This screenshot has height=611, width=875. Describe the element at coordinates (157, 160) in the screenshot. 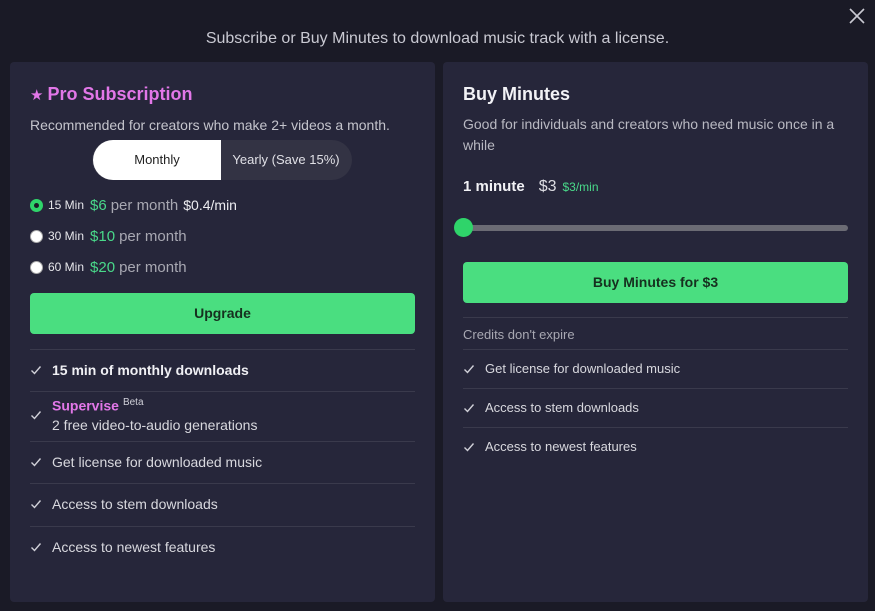

I see `monthly-toggle-option: Monthly` at that location.